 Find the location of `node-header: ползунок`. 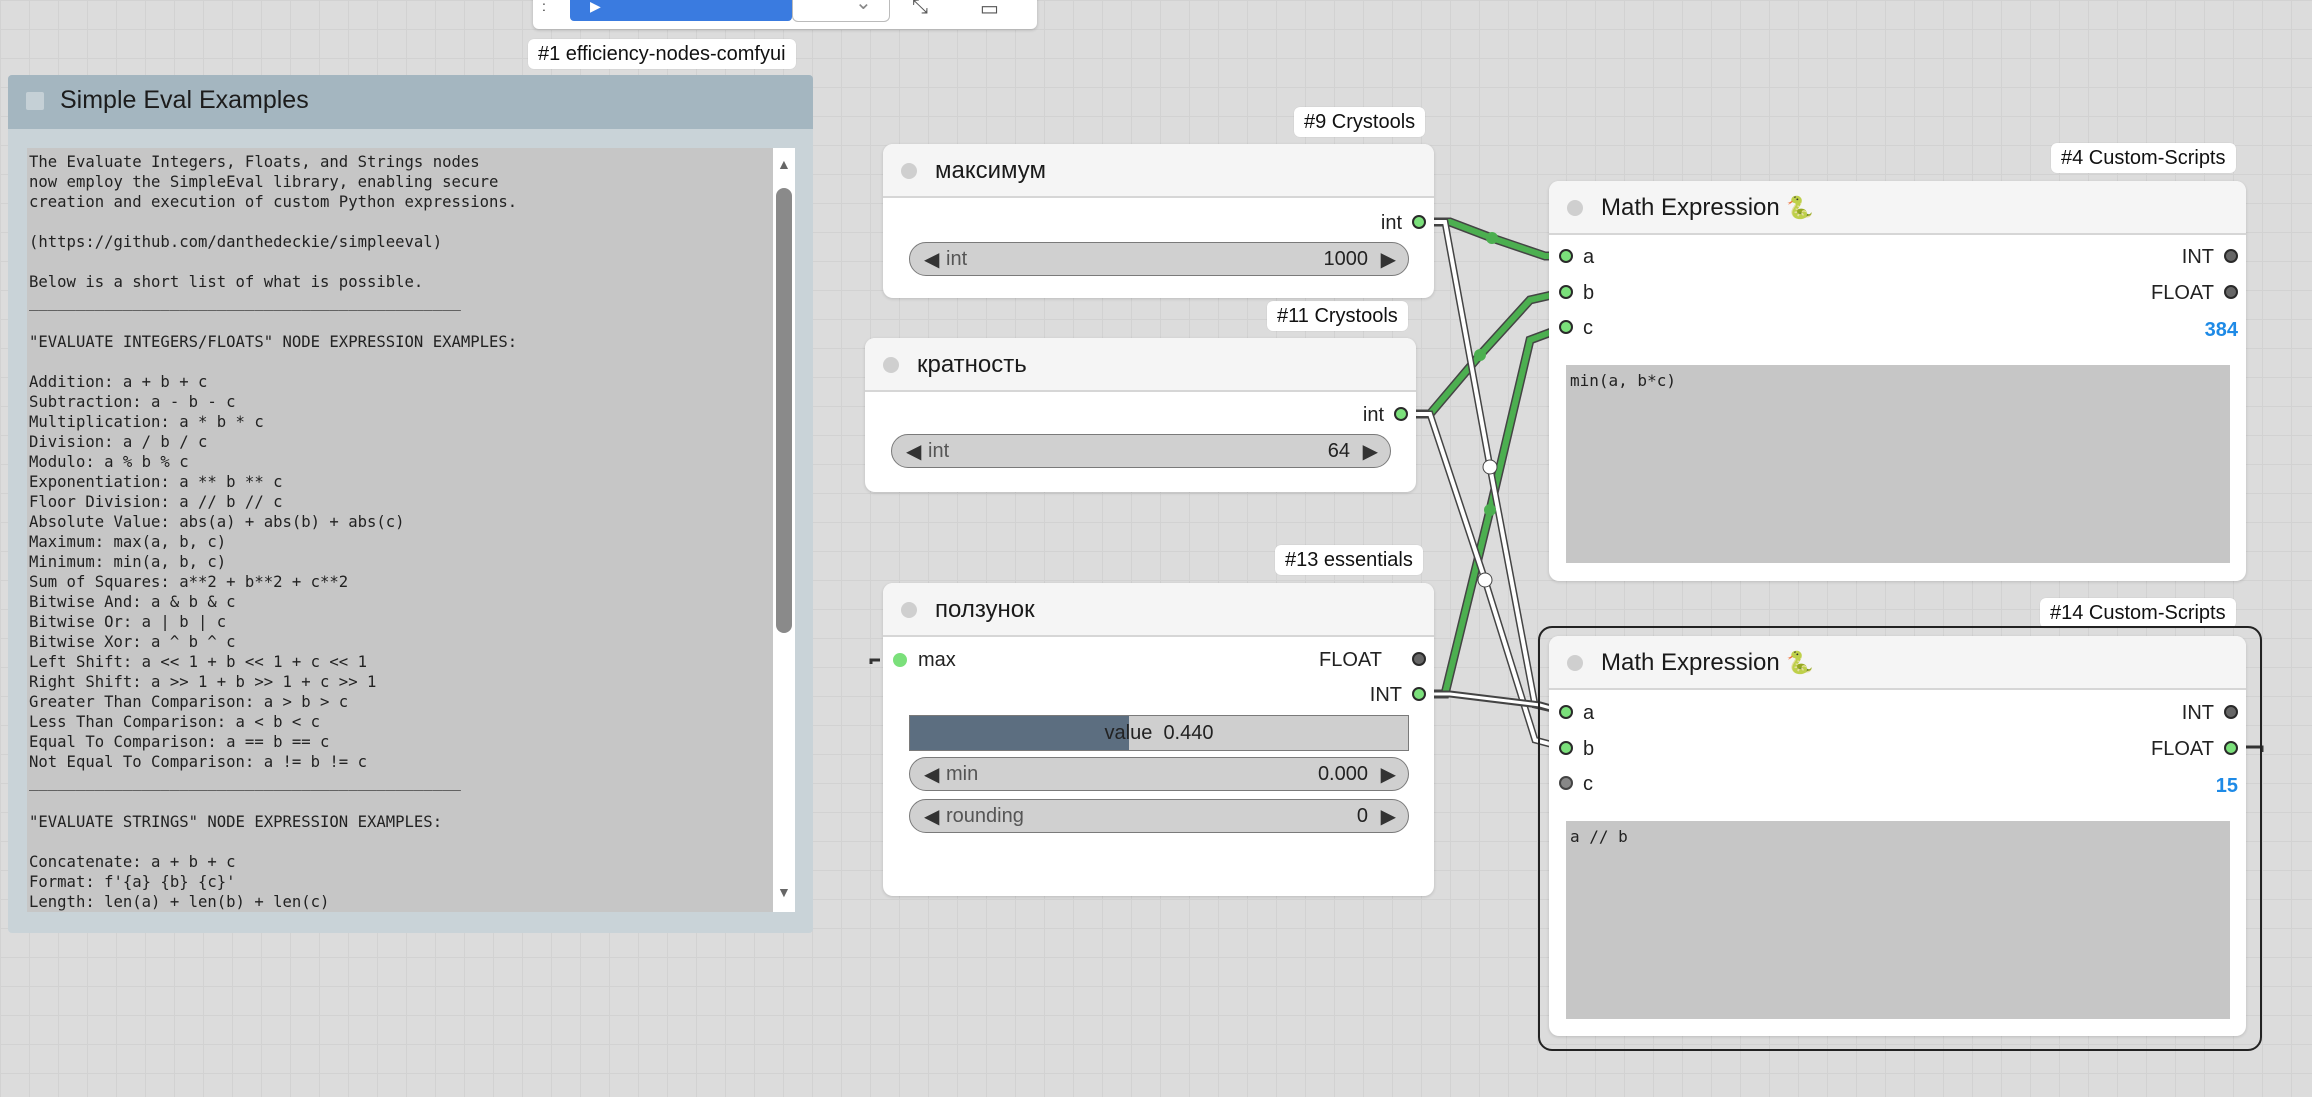

node-header: ползунок is located at coordinates (1158, 610).